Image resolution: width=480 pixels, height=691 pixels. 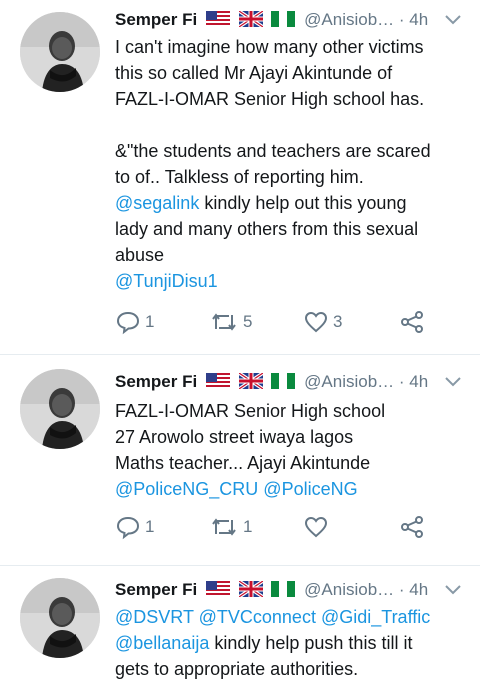 I want to click on like-button: 3, so click(x=322, y=322).